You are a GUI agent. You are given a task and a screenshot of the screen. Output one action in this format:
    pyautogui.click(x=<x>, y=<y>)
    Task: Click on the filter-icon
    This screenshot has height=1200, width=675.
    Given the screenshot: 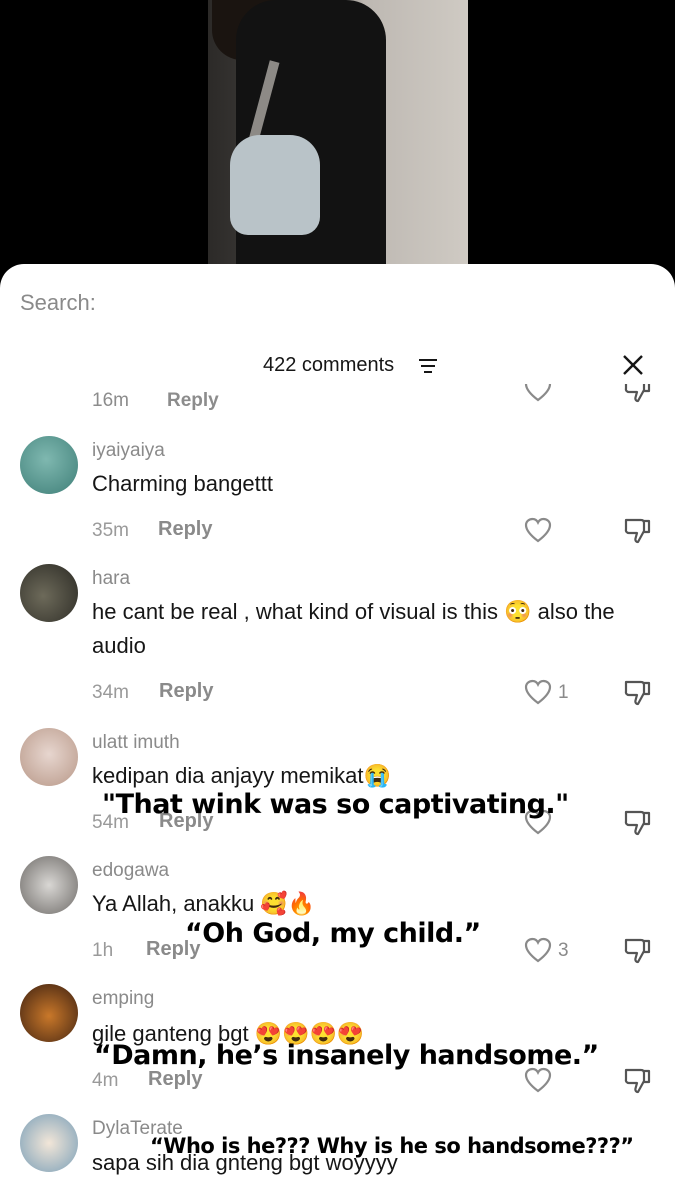 What is the action you would take?
    pyautogui.click(x=428, y=366)
    